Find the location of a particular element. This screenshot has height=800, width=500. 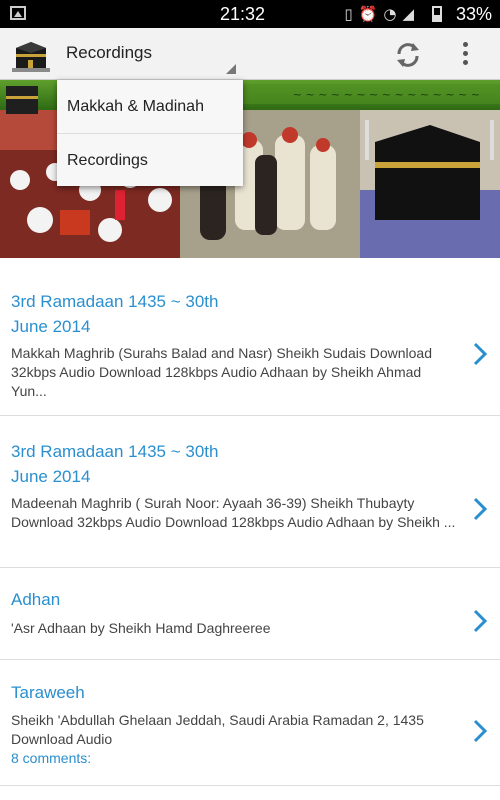

action-bar: Recordings is located at coordinates (250, 54).